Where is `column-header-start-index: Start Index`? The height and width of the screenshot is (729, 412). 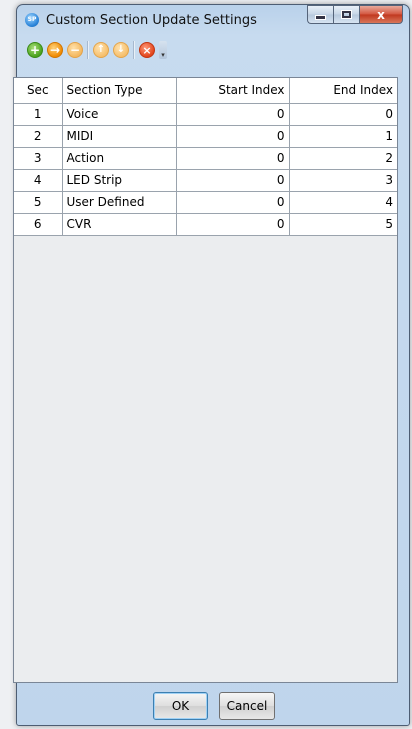
column-header-start-index: Start Index is located at coordinates (233, 91).